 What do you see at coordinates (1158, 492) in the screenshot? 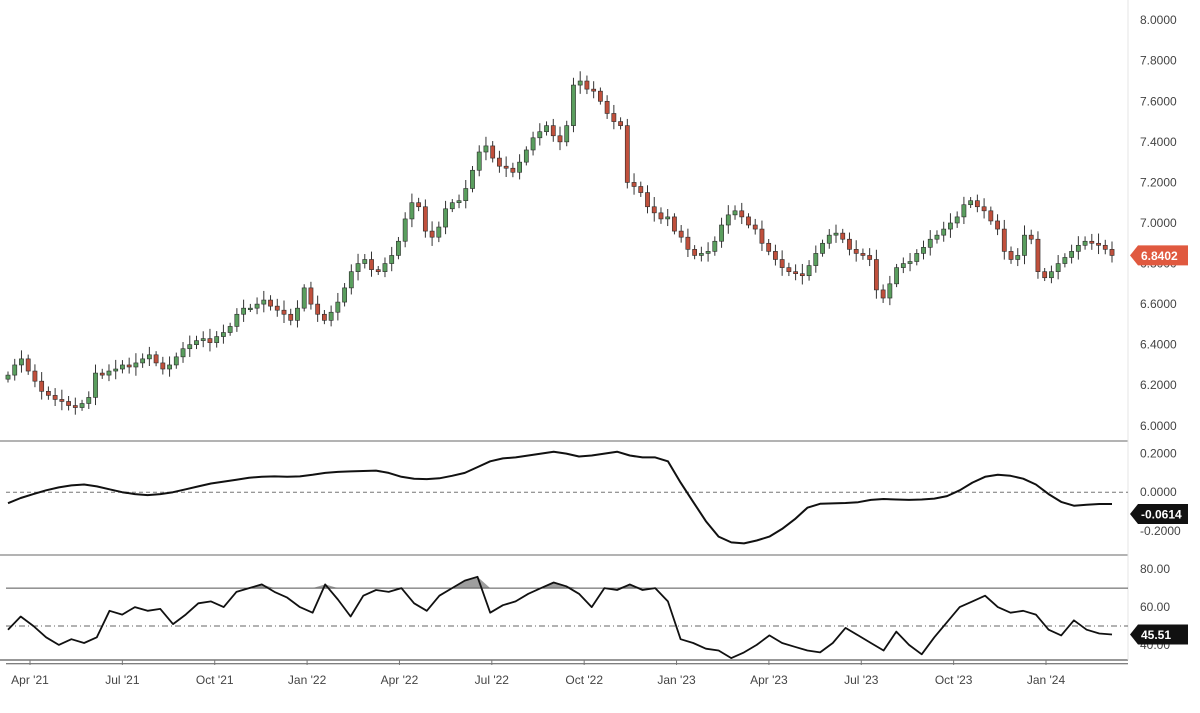
I see `oscillator-tick-label: 0.0000` at bounding box center [1158, 492].